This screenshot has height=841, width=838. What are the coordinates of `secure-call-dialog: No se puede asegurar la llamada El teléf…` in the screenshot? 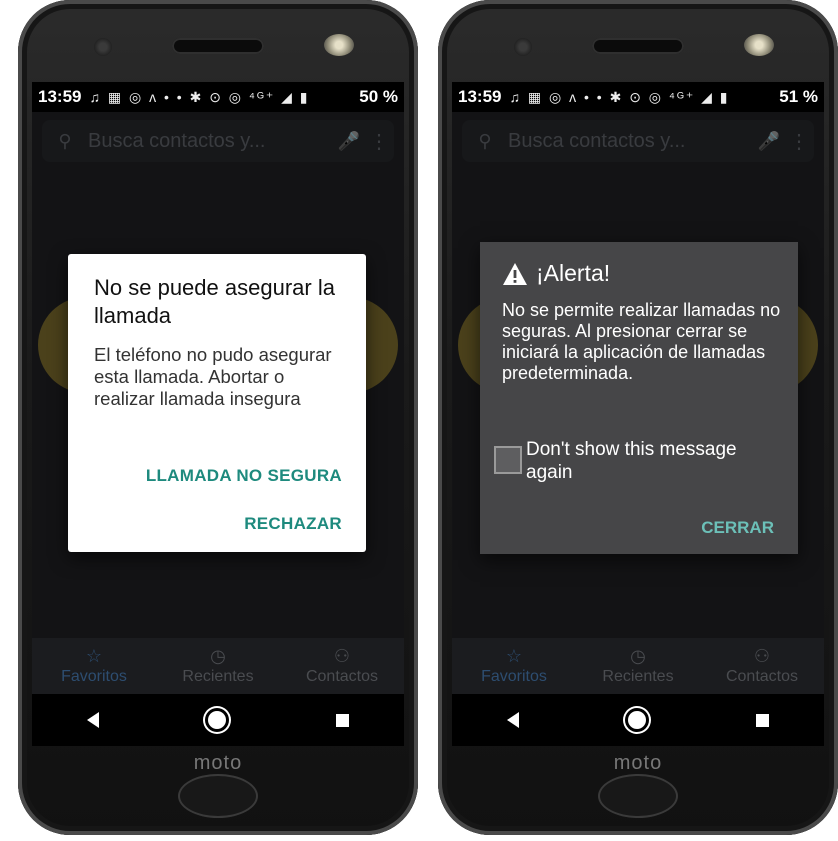 It's located at (217, 403).